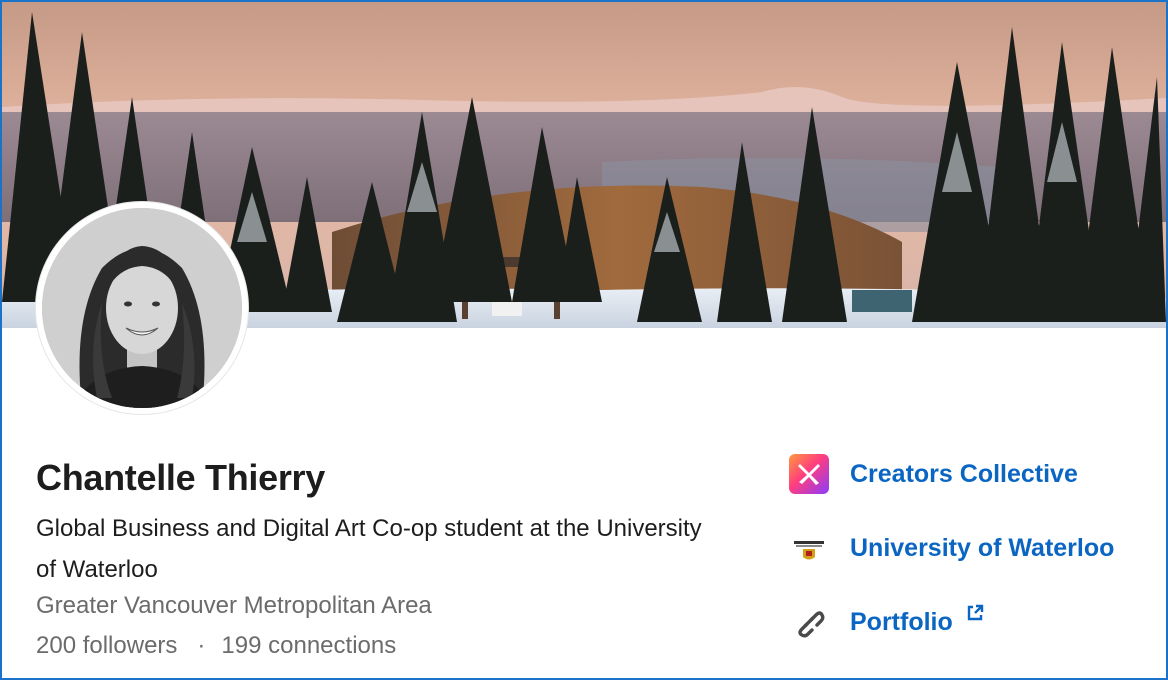 This screenshot has width=1168, height=680. I want to click on profile-photo, so click(142, 308).